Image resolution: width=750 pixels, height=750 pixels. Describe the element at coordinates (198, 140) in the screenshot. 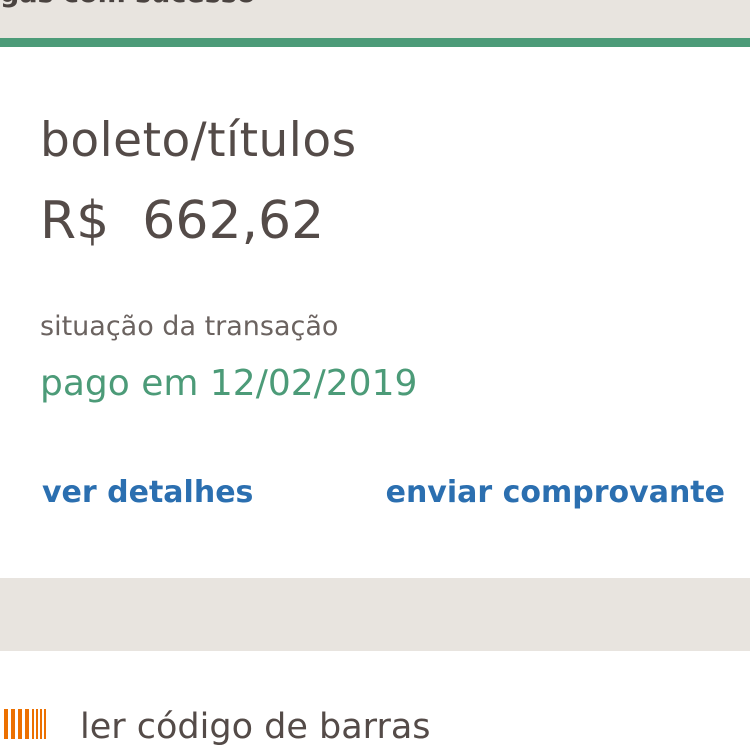

I see `payment-type-title: boleto/títulos` at that location.